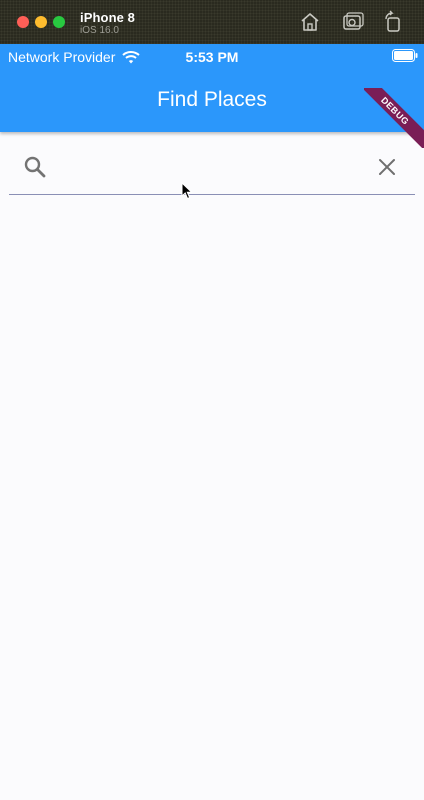  What do you see at coordinates (187, 191) in the screenshot?
I see `mouse-pointer-icon` at bounding box center [187, 191].